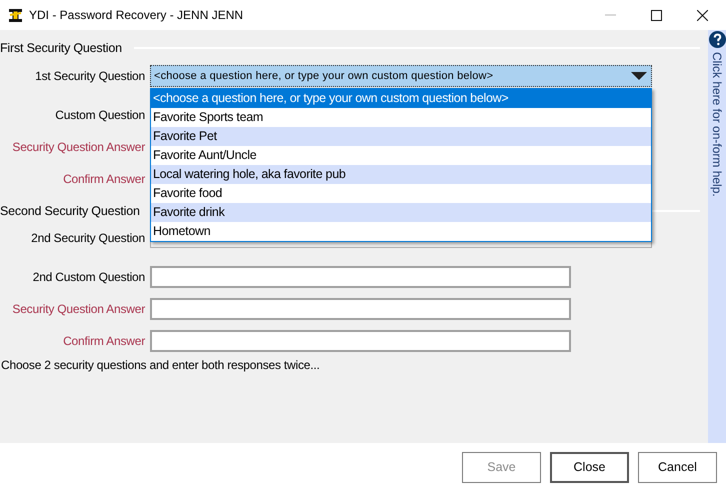  I want to click on question-dropdown: <choose a question here, or type your own custom question below>, so click(401, 76).